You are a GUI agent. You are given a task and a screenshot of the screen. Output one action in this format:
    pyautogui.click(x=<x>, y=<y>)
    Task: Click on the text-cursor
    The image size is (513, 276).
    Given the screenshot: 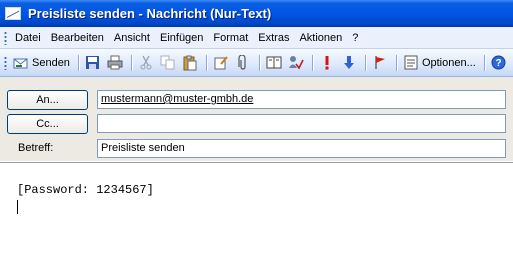 What is the action you would take?
    pyautogui.click(x=17, y=207)
    